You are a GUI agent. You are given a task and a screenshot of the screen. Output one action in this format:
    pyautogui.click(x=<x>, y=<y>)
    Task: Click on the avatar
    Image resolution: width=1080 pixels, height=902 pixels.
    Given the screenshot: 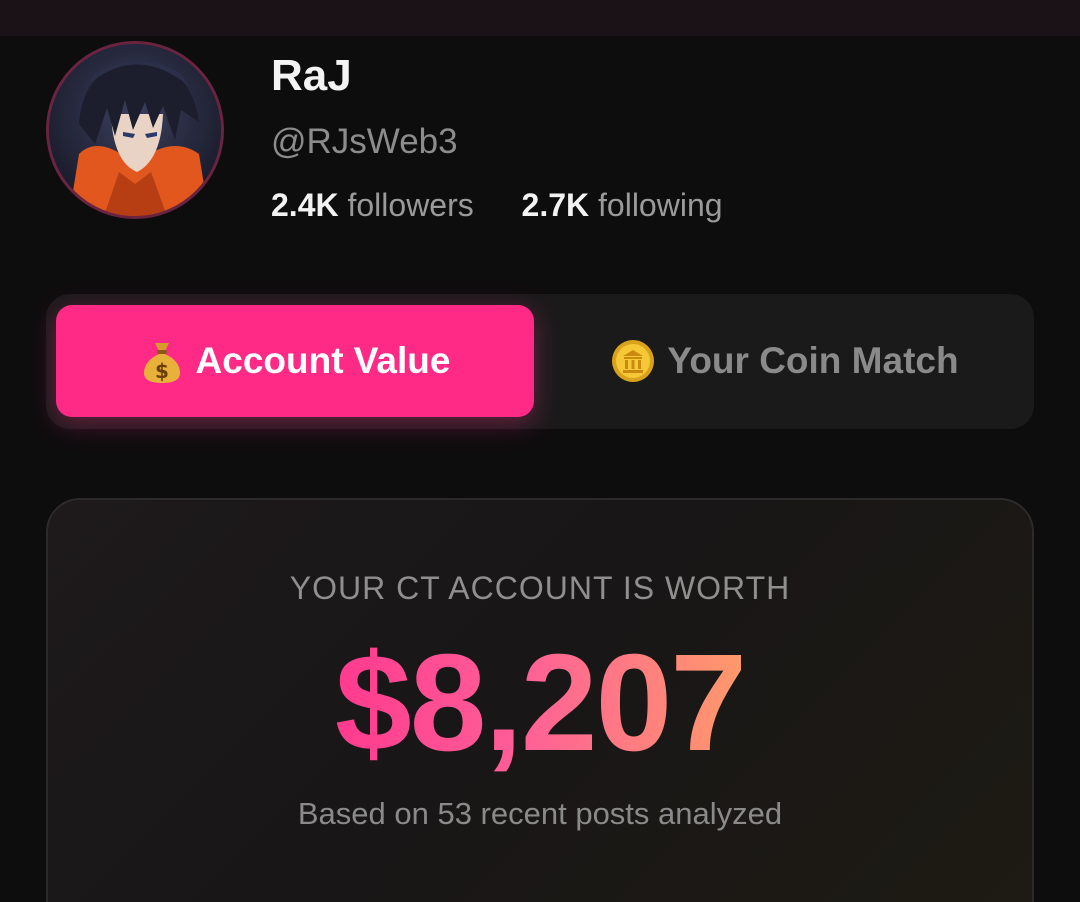 What is the action you would take?
    pyautogui.click(x=135, y=130)
    